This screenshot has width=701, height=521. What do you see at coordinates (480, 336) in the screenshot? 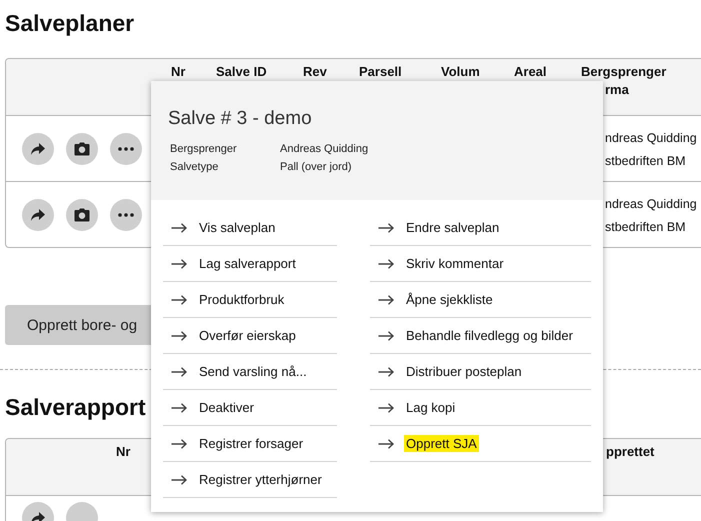
I see `menu-item: Behandle filvedlegg og bilder` at bounding box center [480, 336].